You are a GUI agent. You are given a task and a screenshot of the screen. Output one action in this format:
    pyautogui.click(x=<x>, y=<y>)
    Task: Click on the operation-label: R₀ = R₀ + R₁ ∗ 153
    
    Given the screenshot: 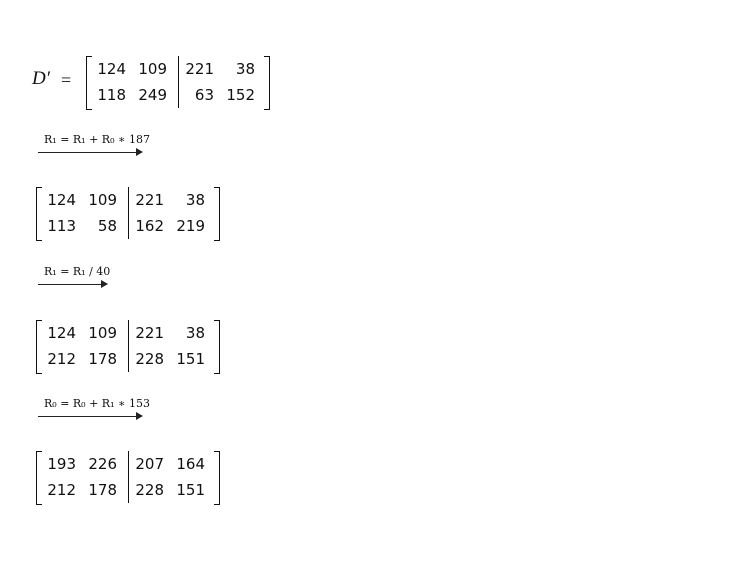 What is the action you would take?
    pyautogui.click(x=97, y=403)
    